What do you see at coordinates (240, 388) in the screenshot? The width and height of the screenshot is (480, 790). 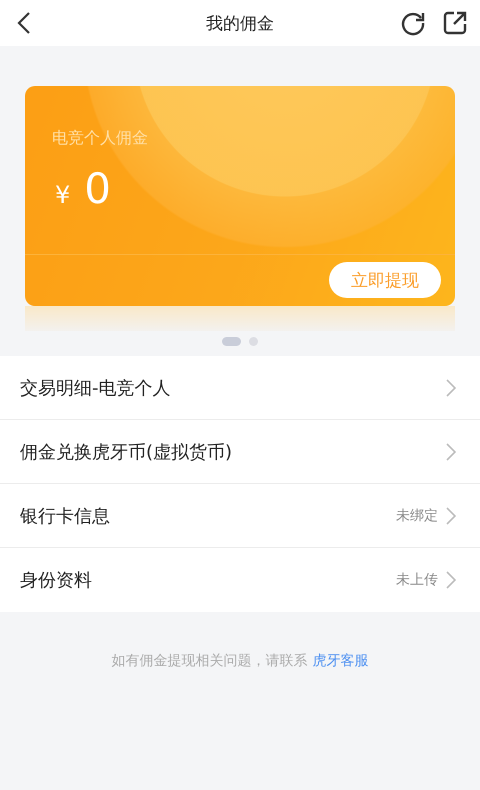 I see `menu-item: 交易明细-电竞个人` at bounding box center [240, 388].